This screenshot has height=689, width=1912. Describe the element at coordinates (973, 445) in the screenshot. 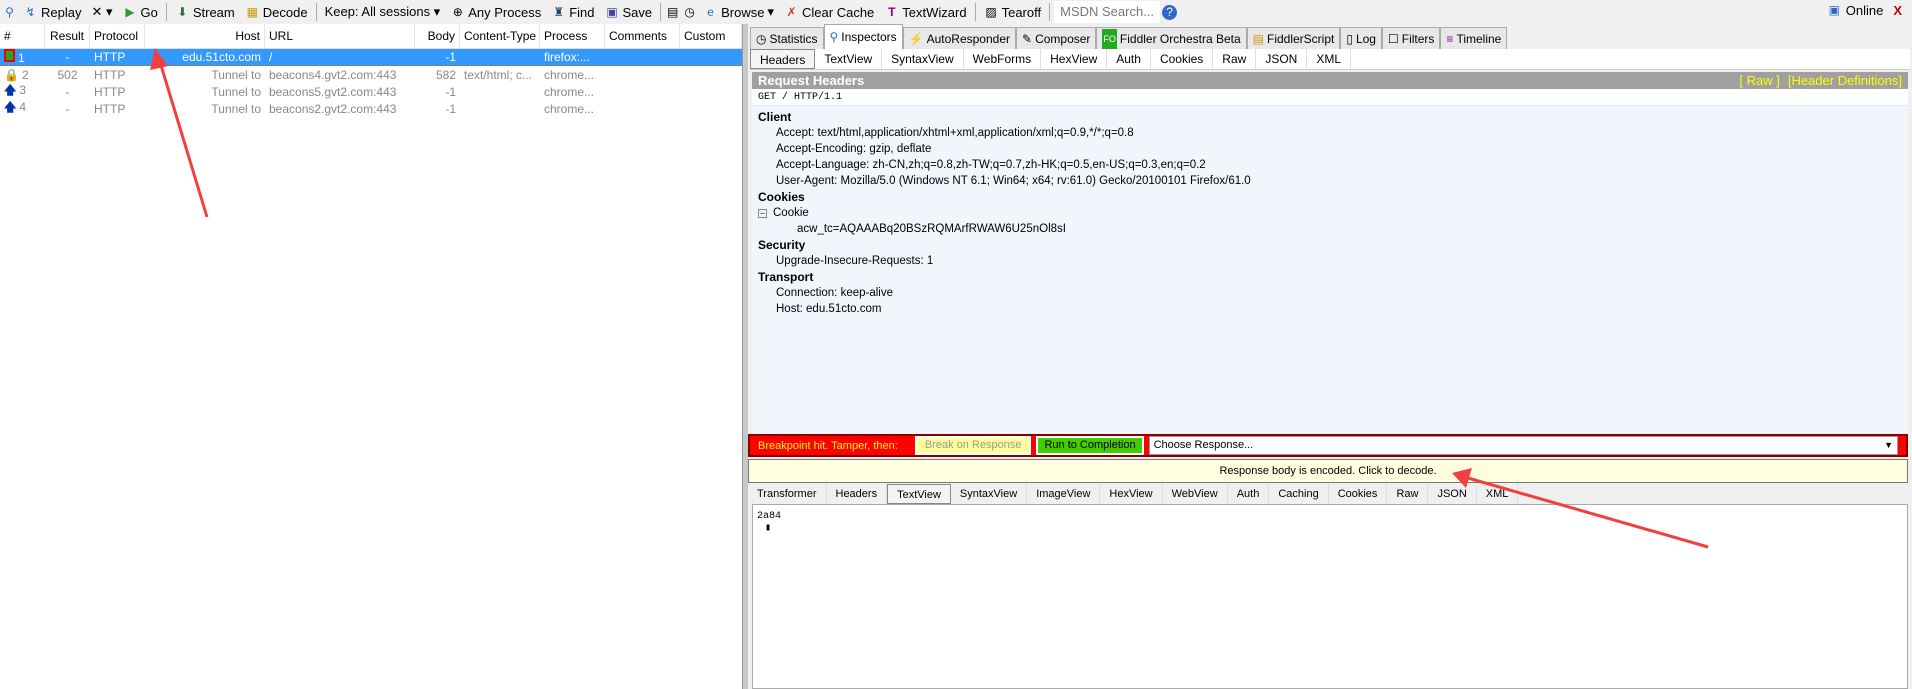

I see `break-on-response-button: Break on Response` at that location.